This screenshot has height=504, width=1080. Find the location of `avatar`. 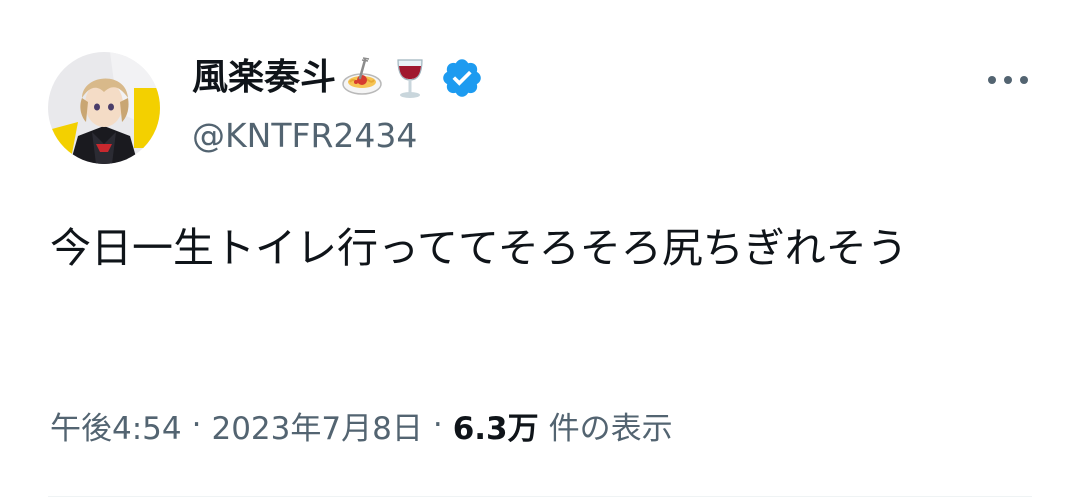

avatar is located at coordinates (104, 108).